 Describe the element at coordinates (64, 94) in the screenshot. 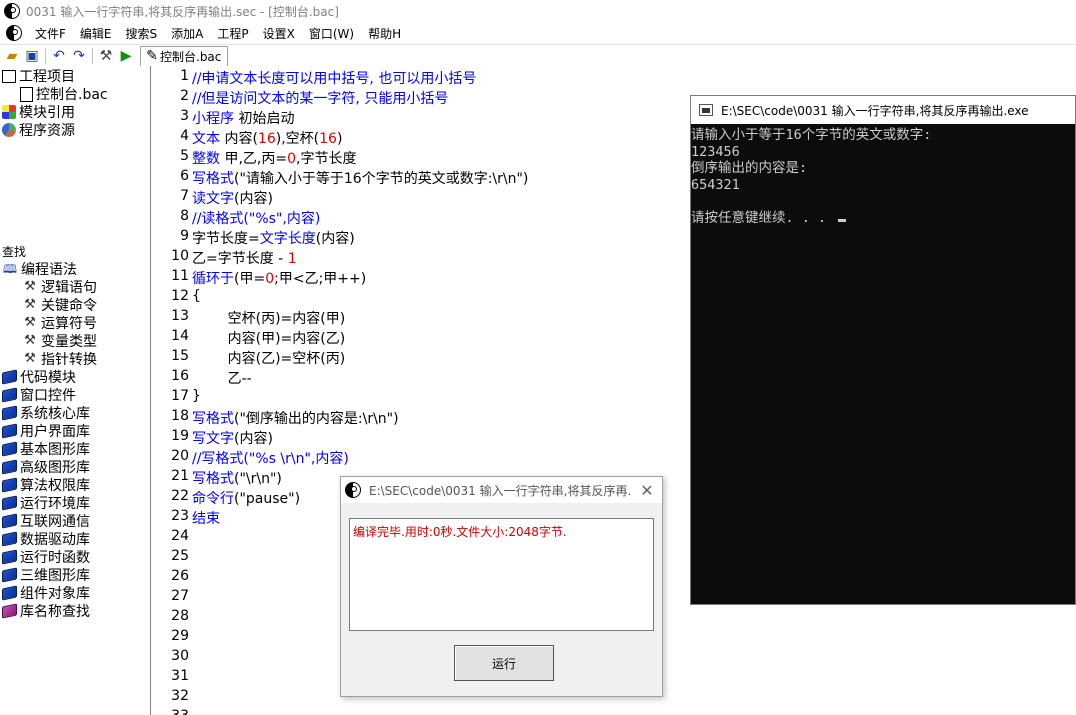

I see `tree-file-console: 控制台.bac` at that location.